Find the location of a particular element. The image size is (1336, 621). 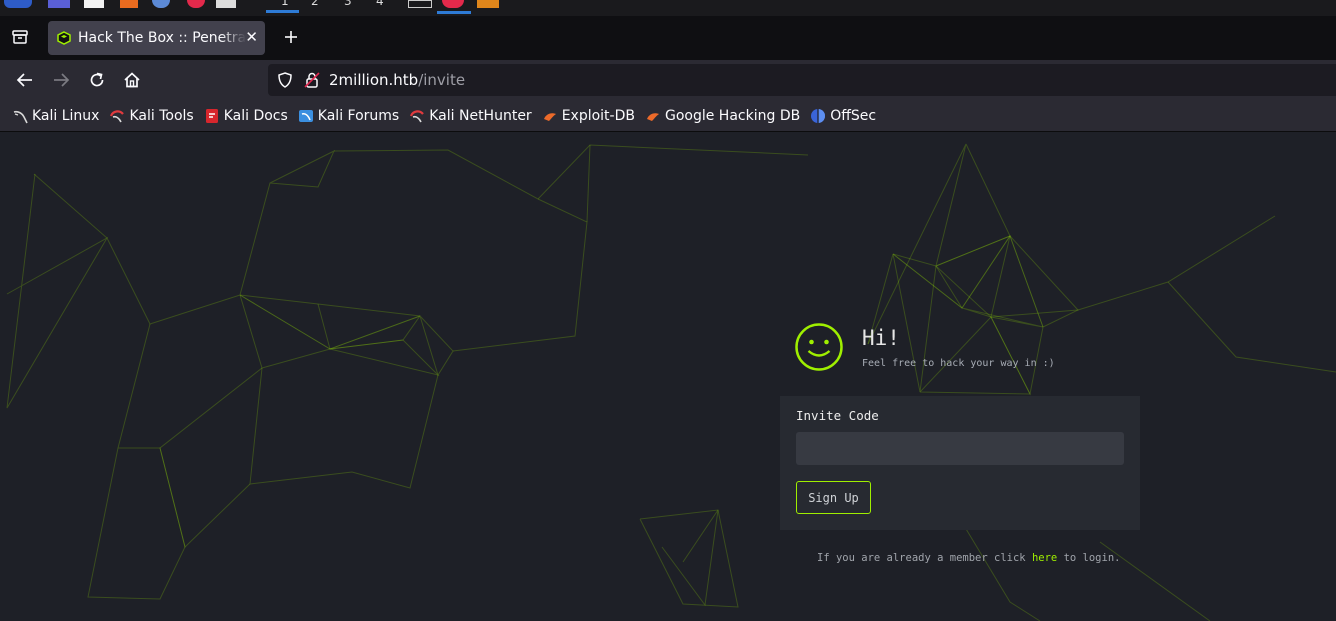

window-app-icon is located at coordinates (226, 4).